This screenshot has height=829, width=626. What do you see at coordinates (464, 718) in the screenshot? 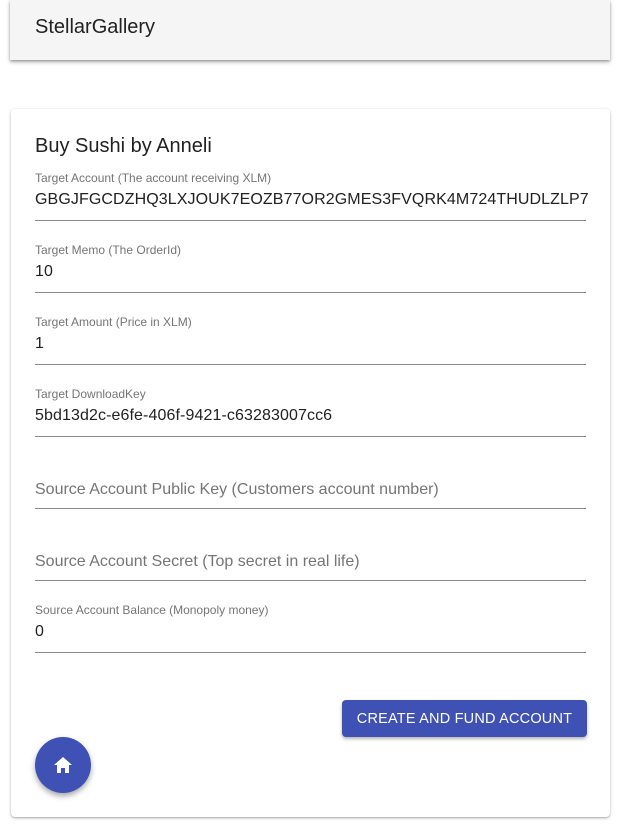
I see `create-and-fund-account-button: CREATE AND FUND ACCOUNT` at bounding box center [464, 718].